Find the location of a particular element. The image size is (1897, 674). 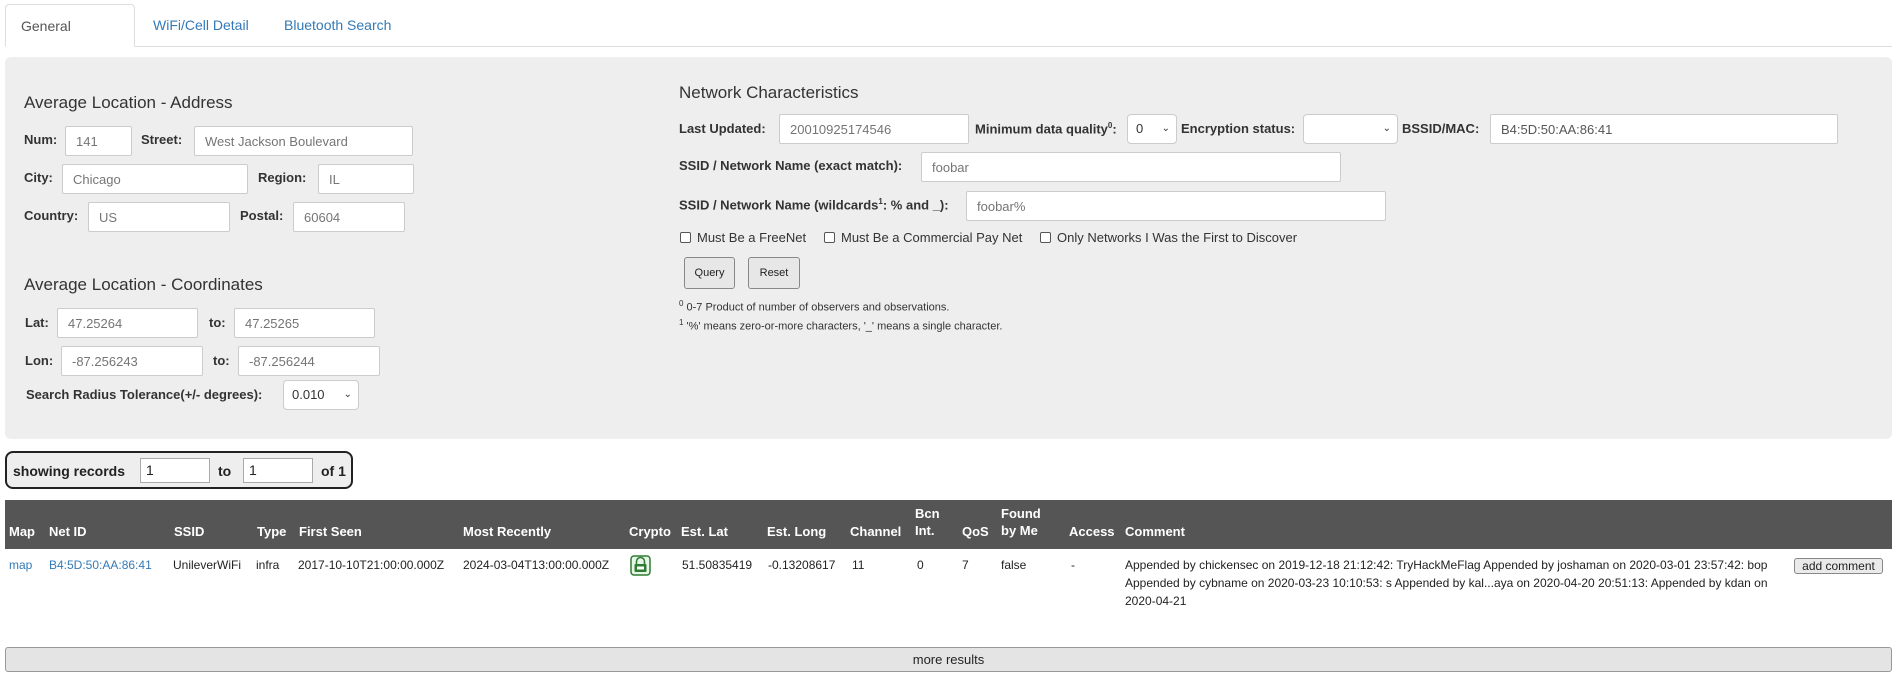

cell-est-lat: 51.50835419 is located at coordinates (717, 565).